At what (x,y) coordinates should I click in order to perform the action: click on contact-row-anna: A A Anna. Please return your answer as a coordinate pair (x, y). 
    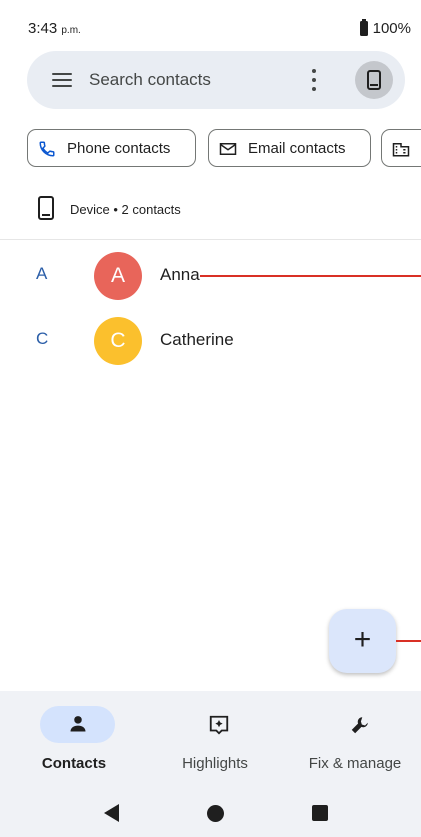
    Looking at the image, I should click on (210, 276).